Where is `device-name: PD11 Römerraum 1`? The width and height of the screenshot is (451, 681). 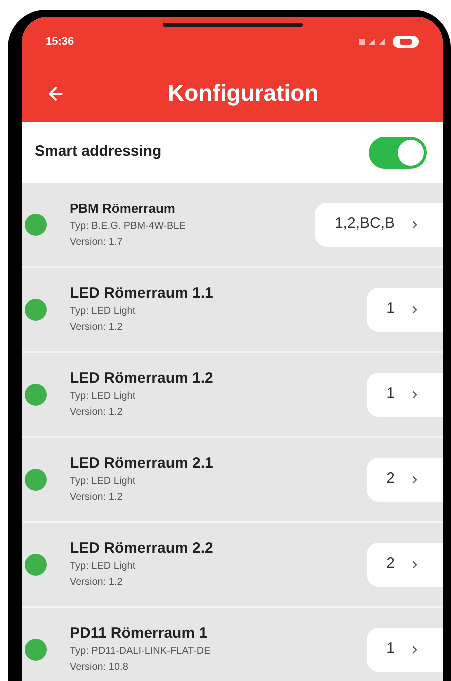 device-name: PD11 Römerraum 1 is located at coordinates (139, 633).